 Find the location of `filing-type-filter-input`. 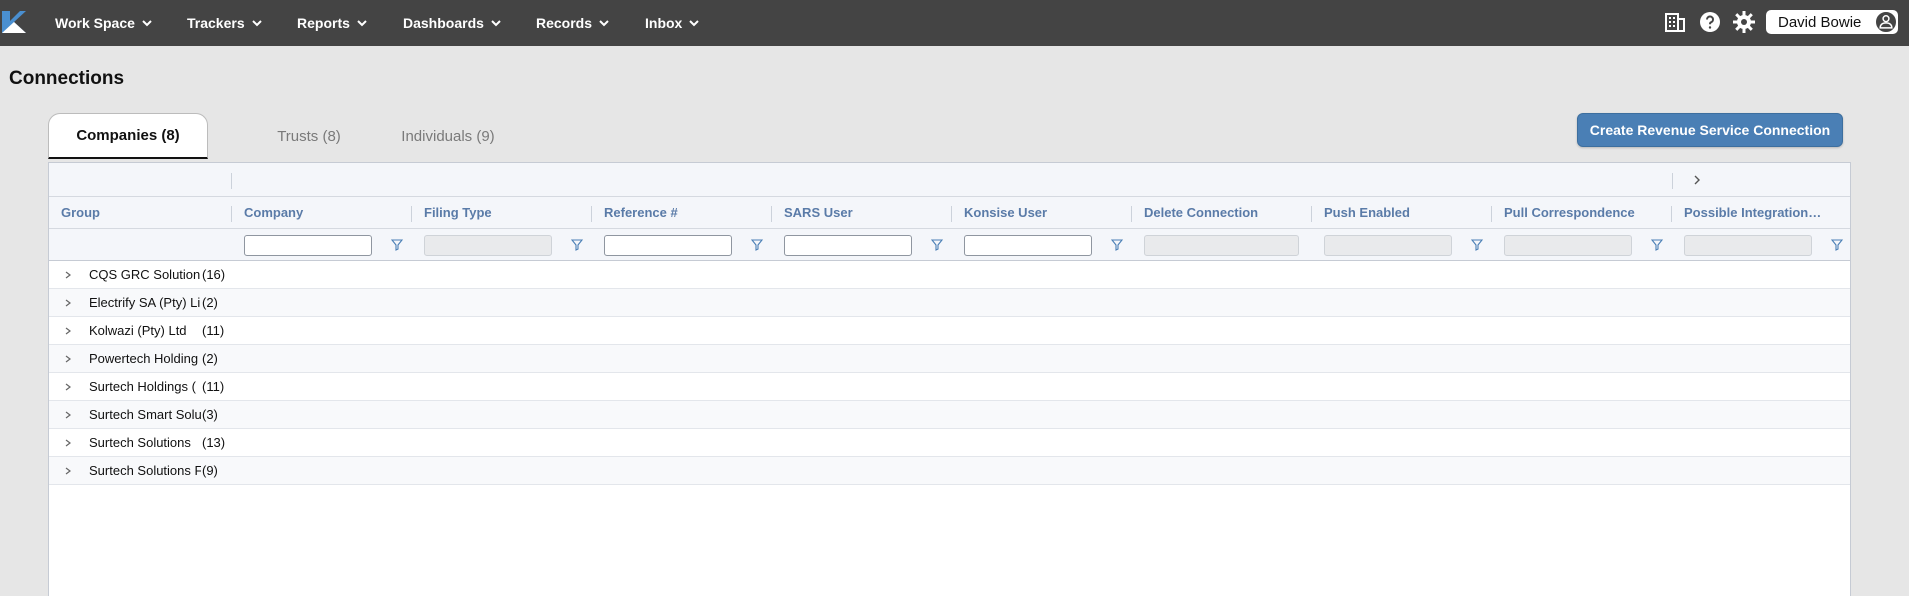

filing-type-filter-input is located at coordinates (488, 245).